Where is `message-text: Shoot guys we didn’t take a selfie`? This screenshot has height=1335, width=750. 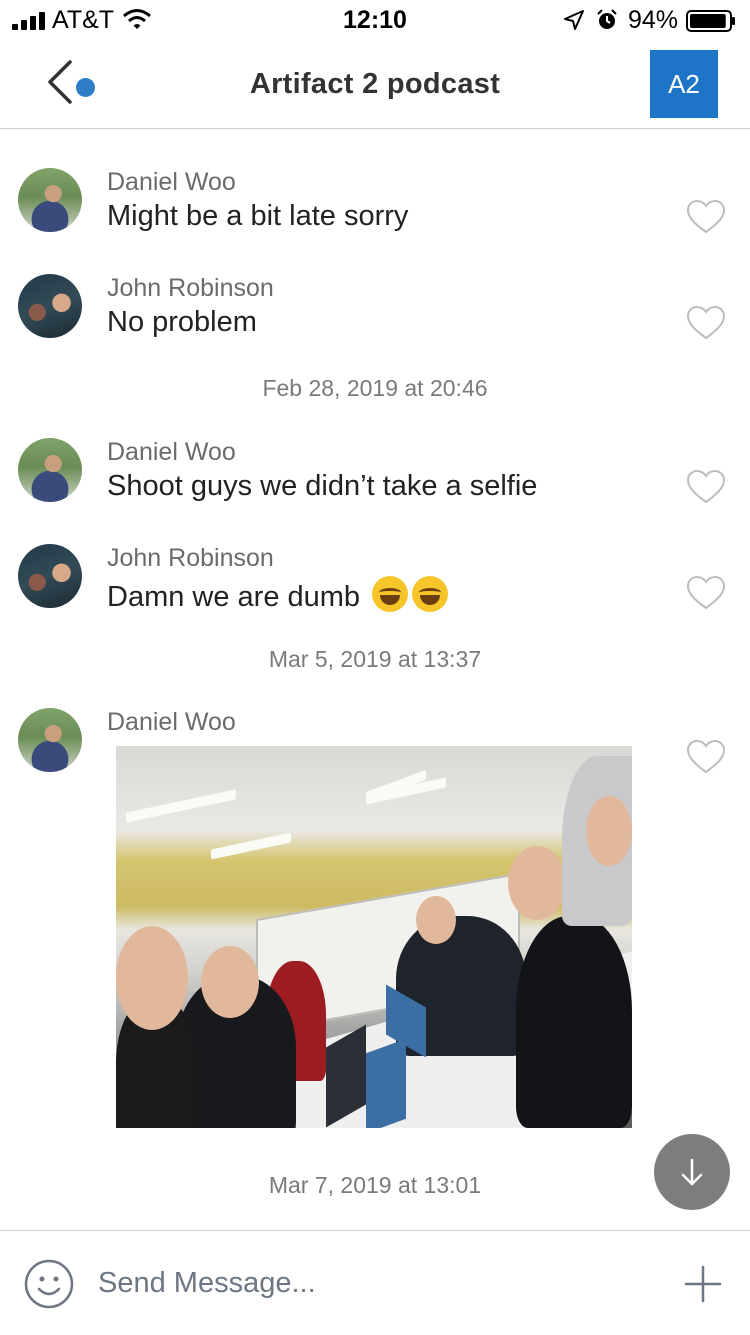 message-text: Shoot guys we didn’t take a selfie is located at coordinates (322, 486).